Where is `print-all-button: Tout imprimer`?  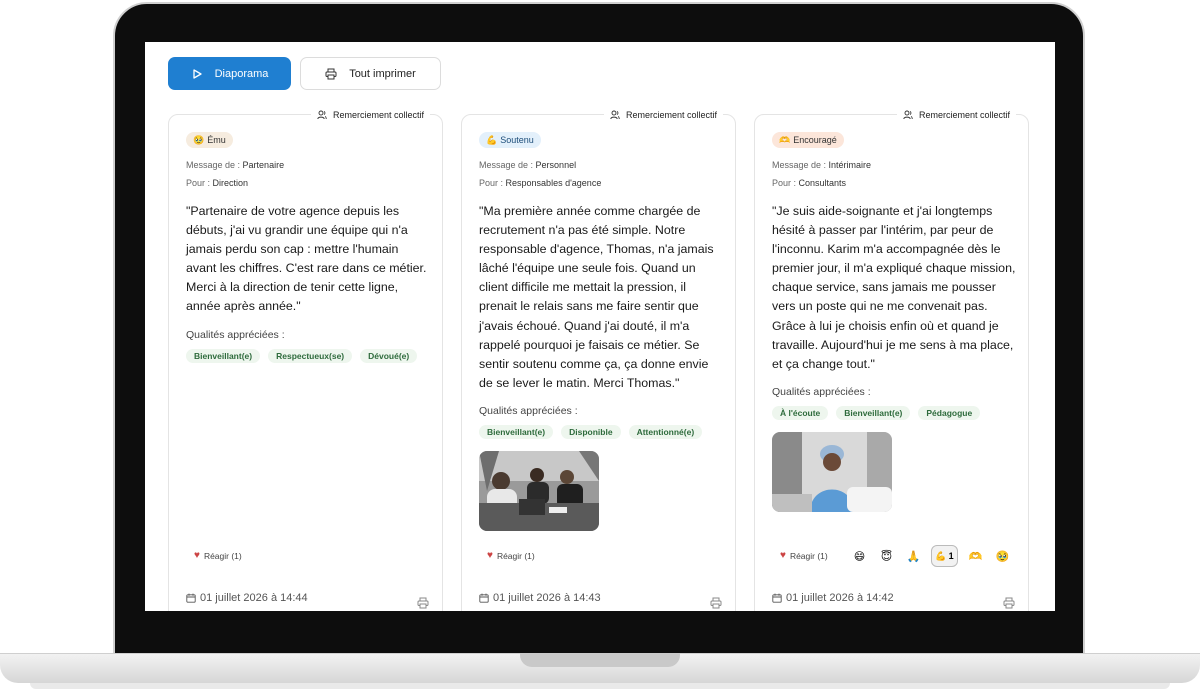
print-all-button: Tout imprimer is located at coordinates (370, 73).